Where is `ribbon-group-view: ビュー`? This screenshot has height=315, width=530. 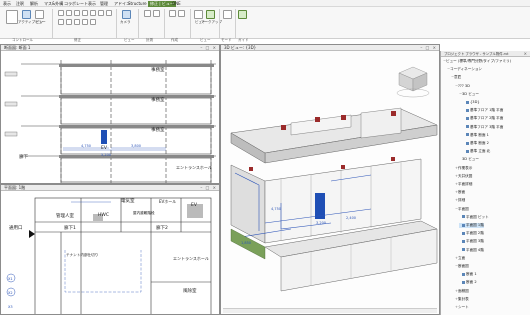 ribbon-group-view: ビュー is located at coordinates (129, 40).